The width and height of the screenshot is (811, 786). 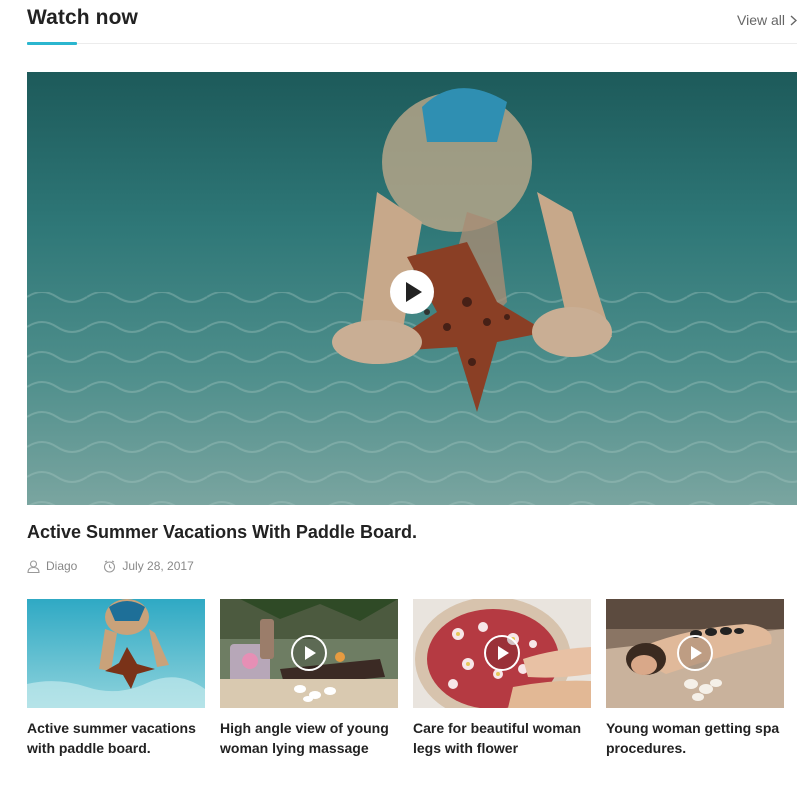 What do you see at coordinates (793, 20) in the screenshot?
I see `chevron-right-icon` at bounding box center [793, 20].